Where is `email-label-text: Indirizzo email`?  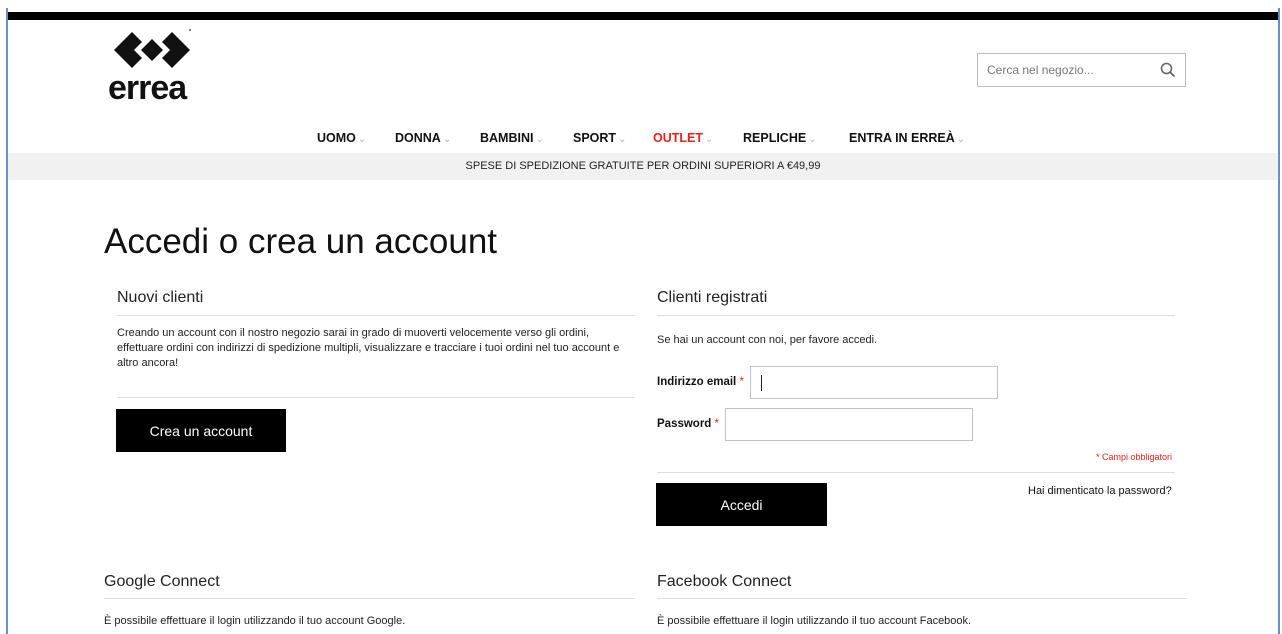
email-label-text: Indirizzo email is located at coordinates (697, 382).